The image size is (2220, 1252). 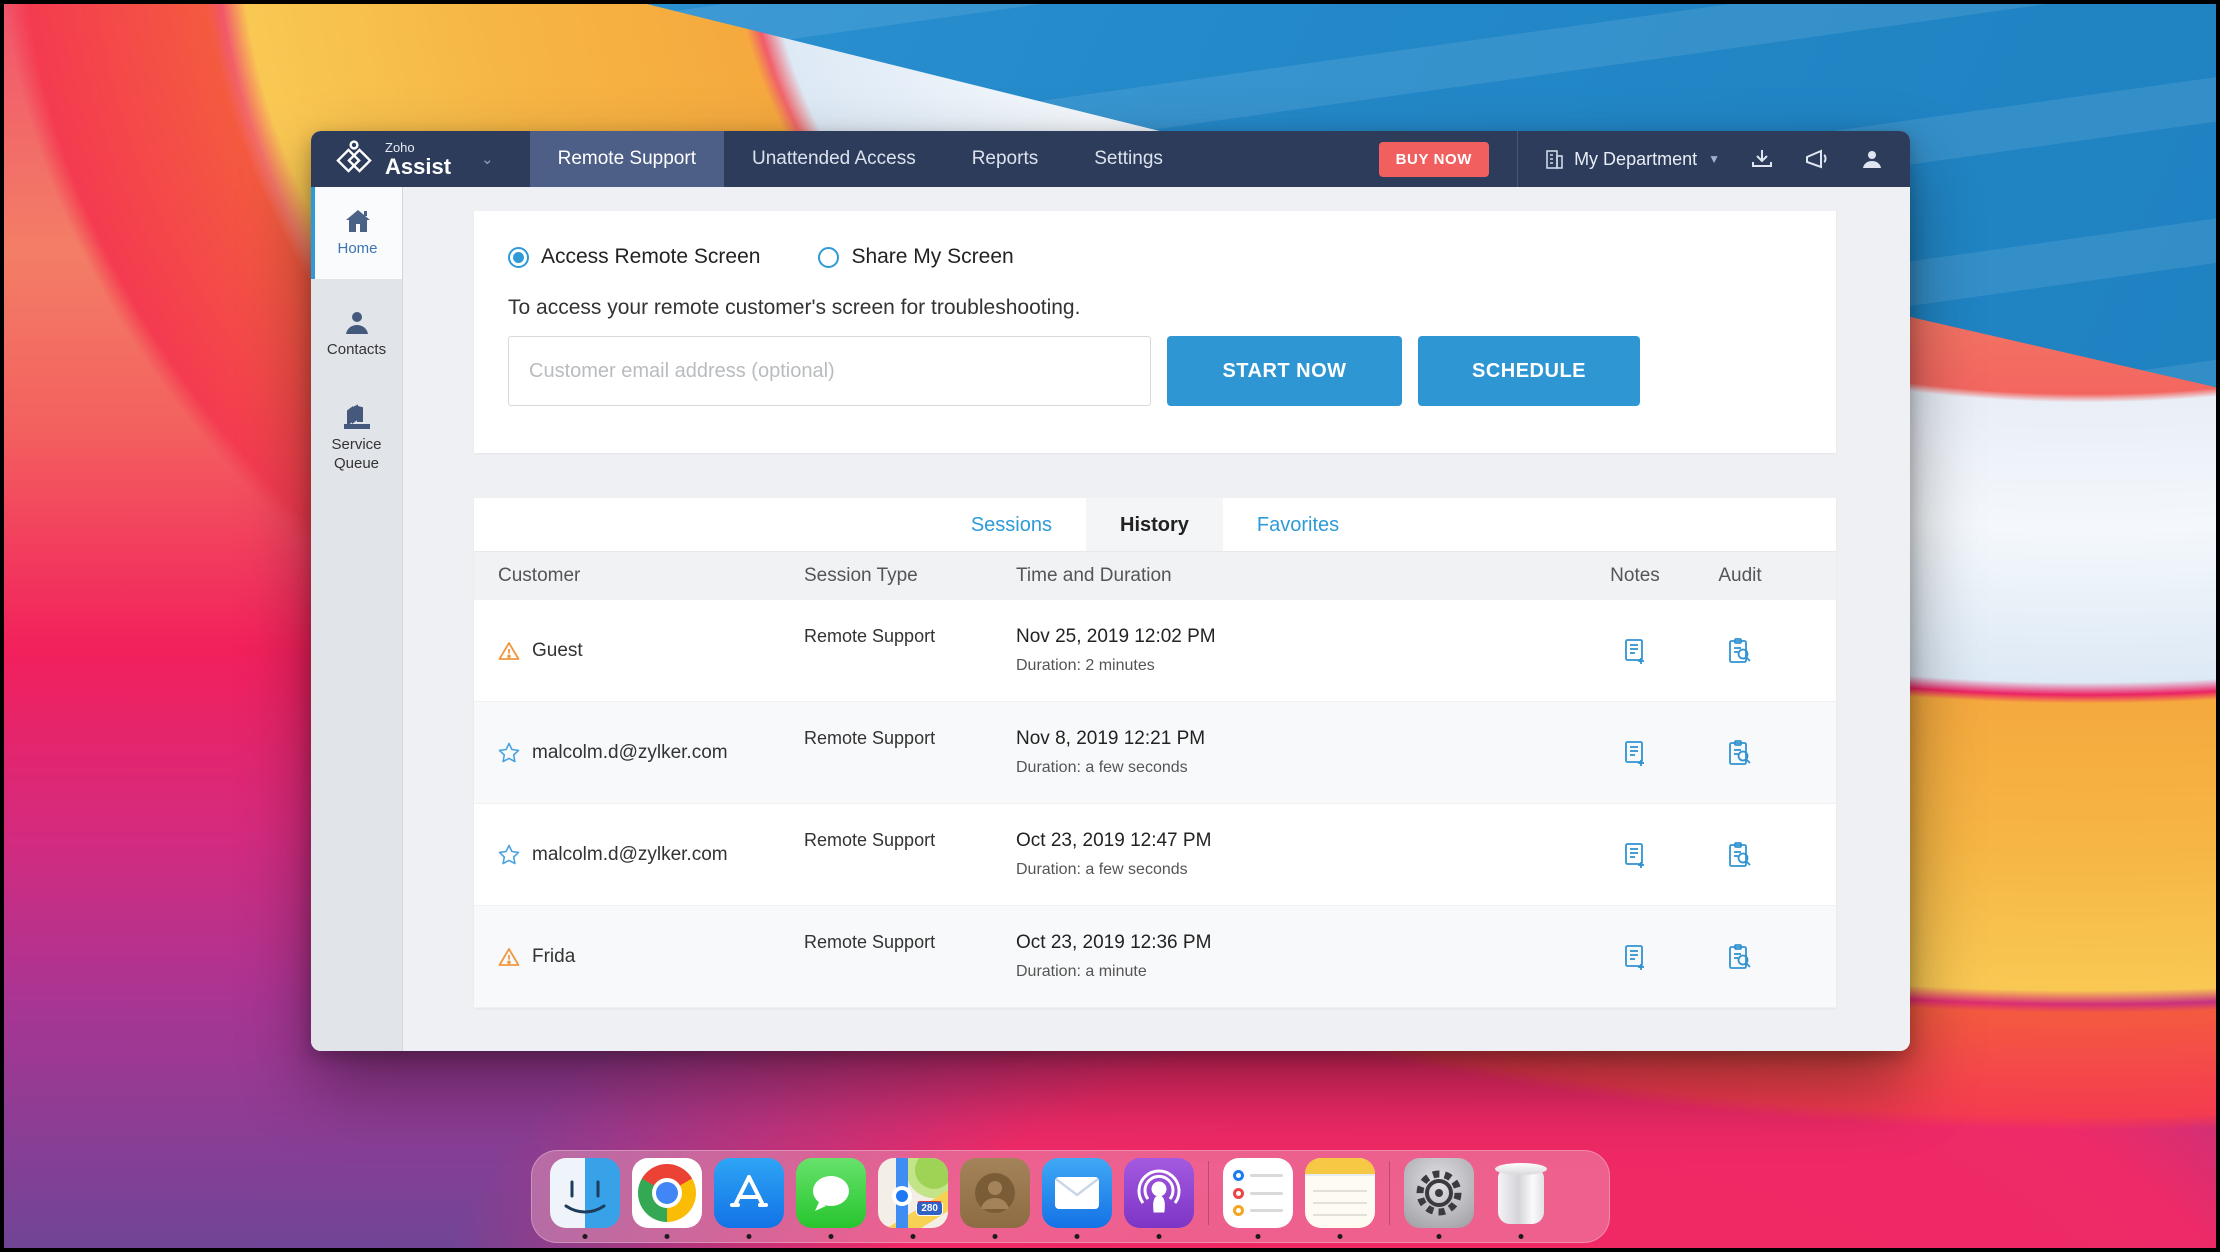 I want to click on col-notes: Notes, so click(x=1635, y=575).